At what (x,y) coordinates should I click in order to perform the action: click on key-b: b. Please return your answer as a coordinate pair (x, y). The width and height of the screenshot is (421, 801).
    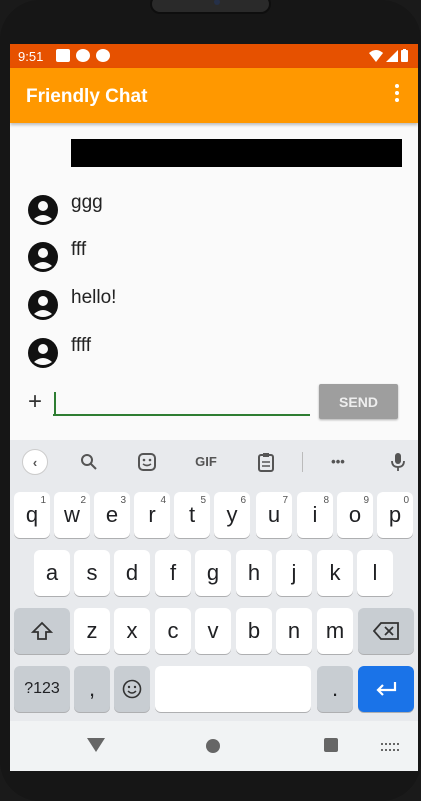
    Looking at the image, I should click on (254, 631).